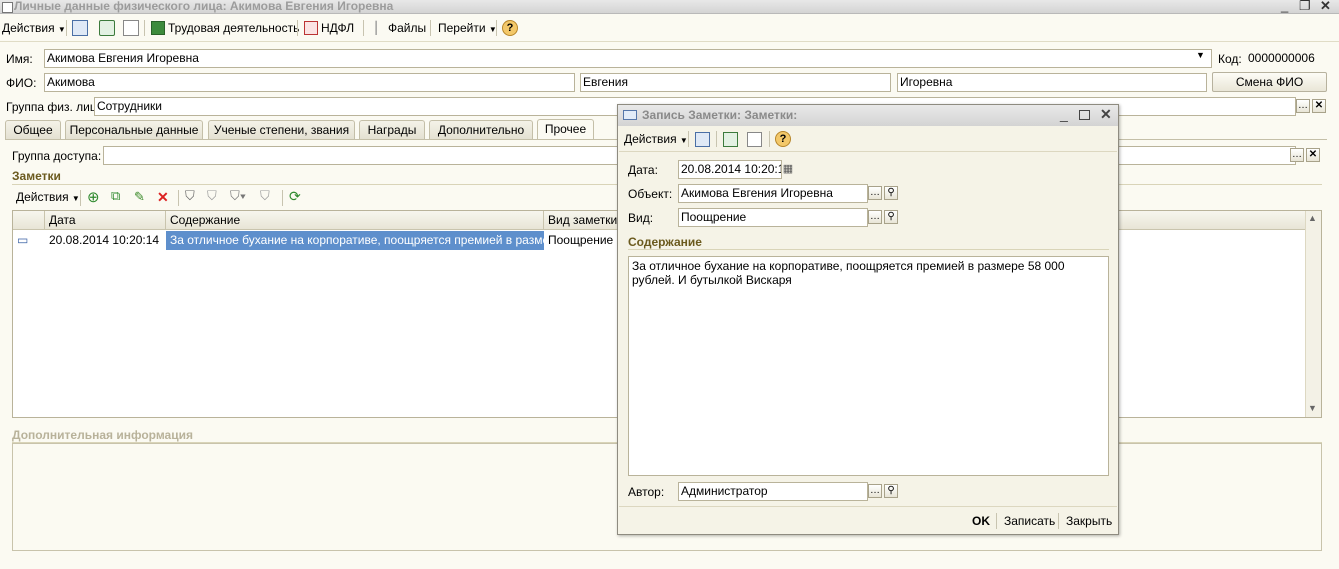 The image size is (1339, 569). Describe the element at coordinates (628, 58) in the screenshot. I see `name-field: Акимова Евгения Игоревна` at that location.